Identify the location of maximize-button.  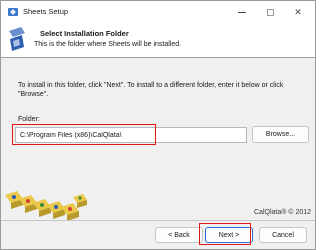
(270, 12).